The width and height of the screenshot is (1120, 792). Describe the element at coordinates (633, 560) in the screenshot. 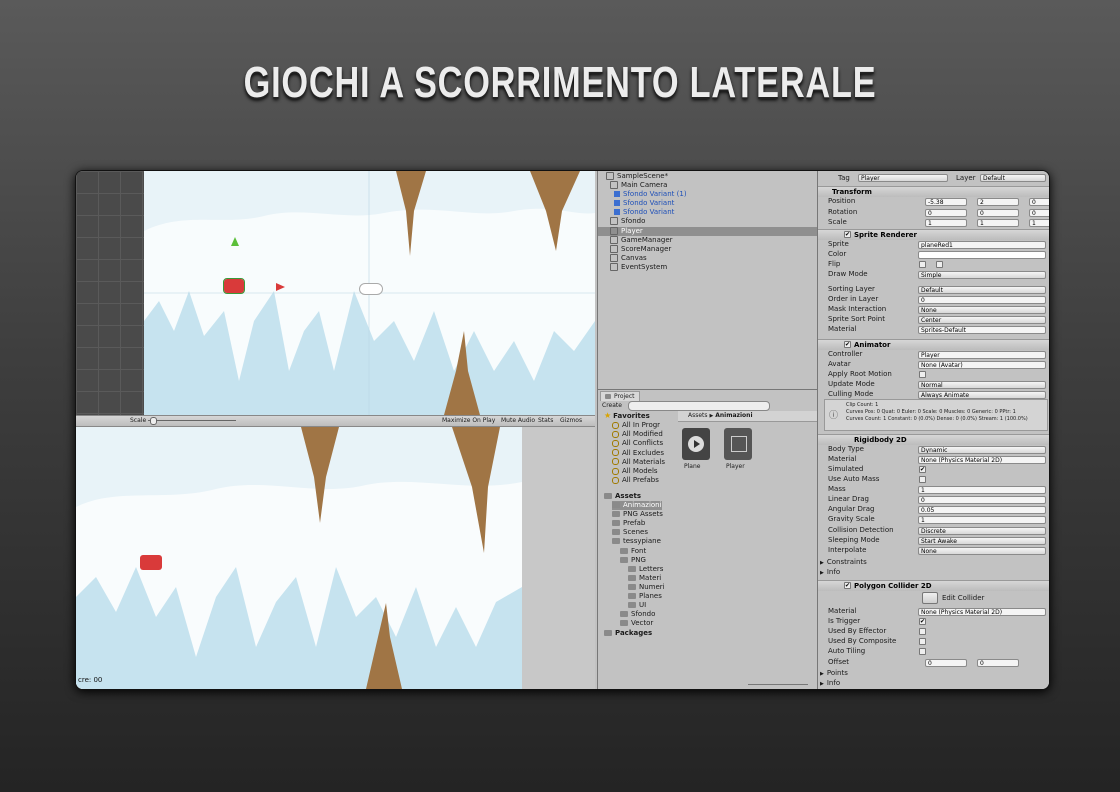

I see `assets-tree-item: PNG` at that location.